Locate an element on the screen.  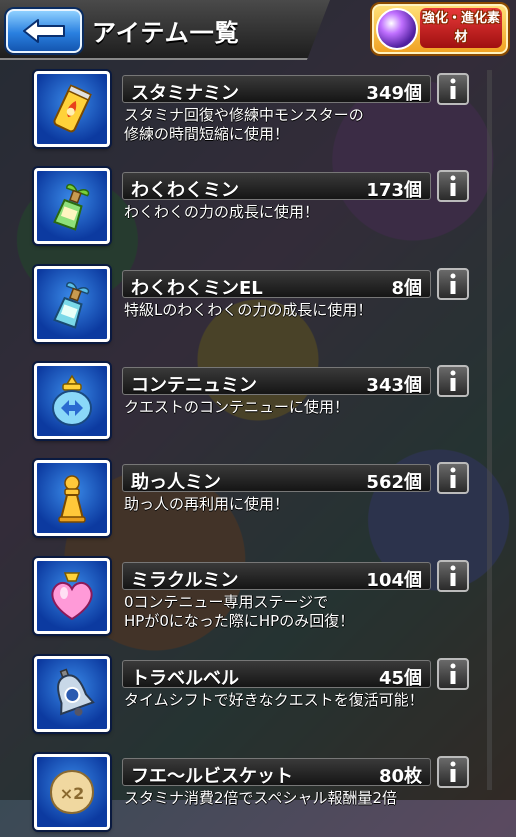
item-count: 562個 is located at coordinates (394, 482).